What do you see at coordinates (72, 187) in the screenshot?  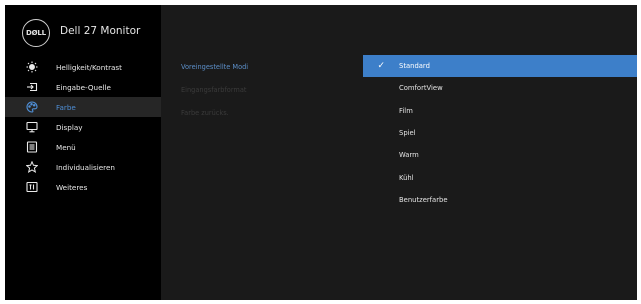 I see `menu-item-label: Weiteres` at bounding box center [72, 187].